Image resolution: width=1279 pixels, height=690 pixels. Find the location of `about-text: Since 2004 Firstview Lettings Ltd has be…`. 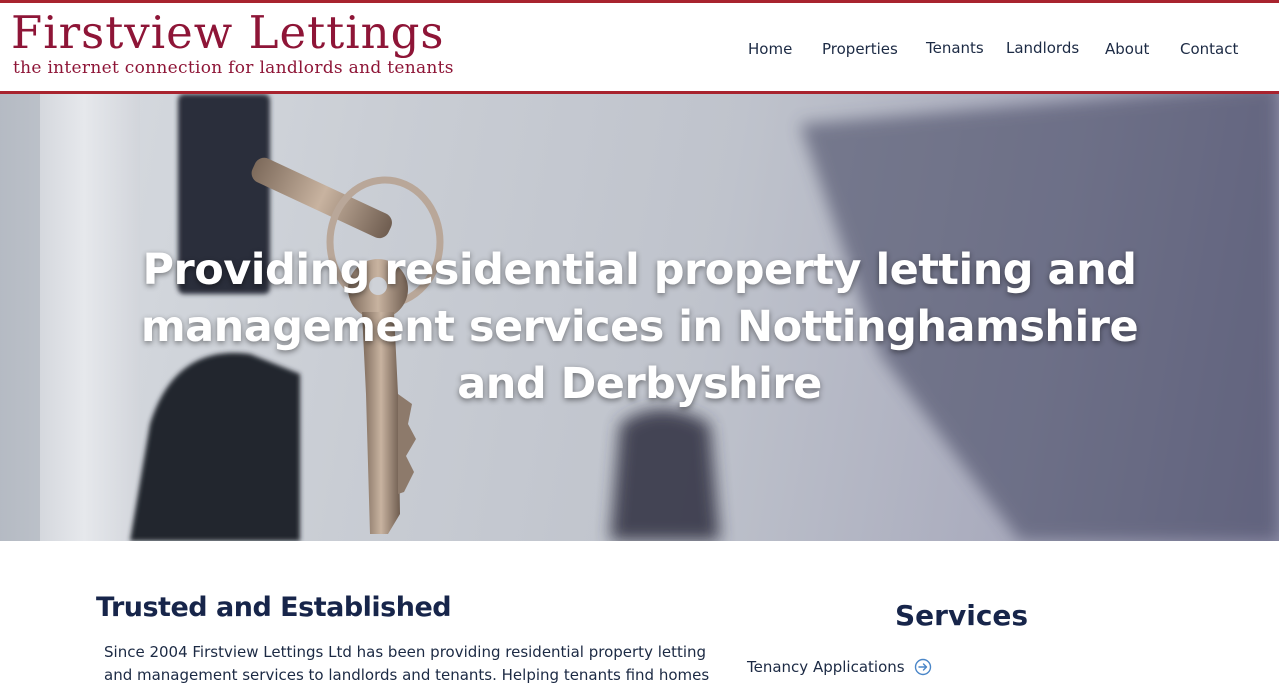

about-text: Since 2004 Firstview Lettings Ltd has be… is located at coordinates (407, 666).